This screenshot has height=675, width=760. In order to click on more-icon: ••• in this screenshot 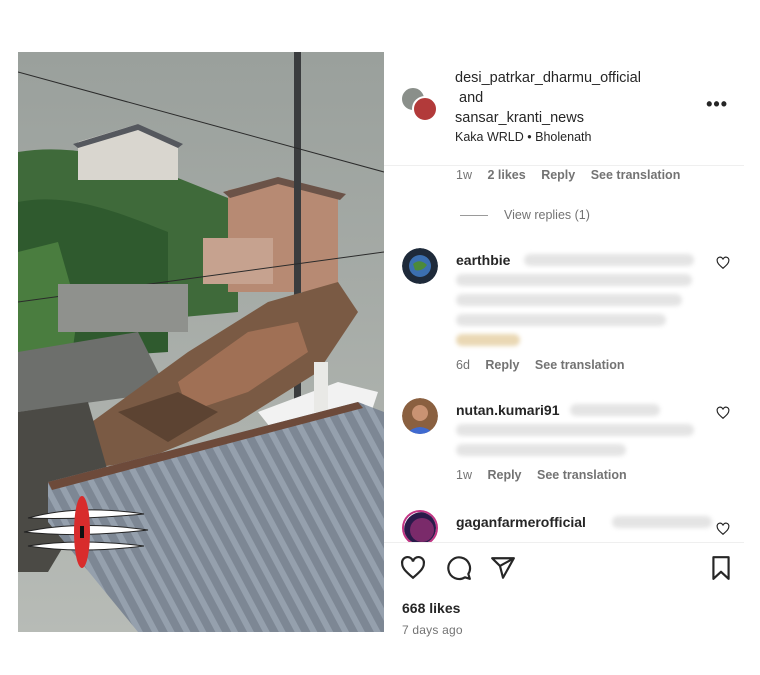, I will do `click(717, 104)`.